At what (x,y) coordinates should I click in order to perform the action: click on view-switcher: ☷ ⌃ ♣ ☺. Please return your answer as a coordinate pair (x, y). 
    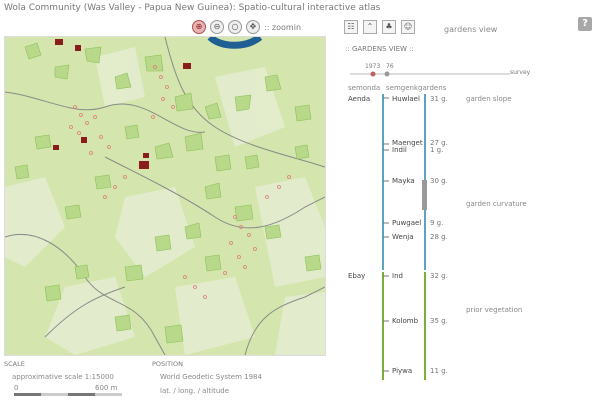
    Looking at the image, I should click on (379, 27).